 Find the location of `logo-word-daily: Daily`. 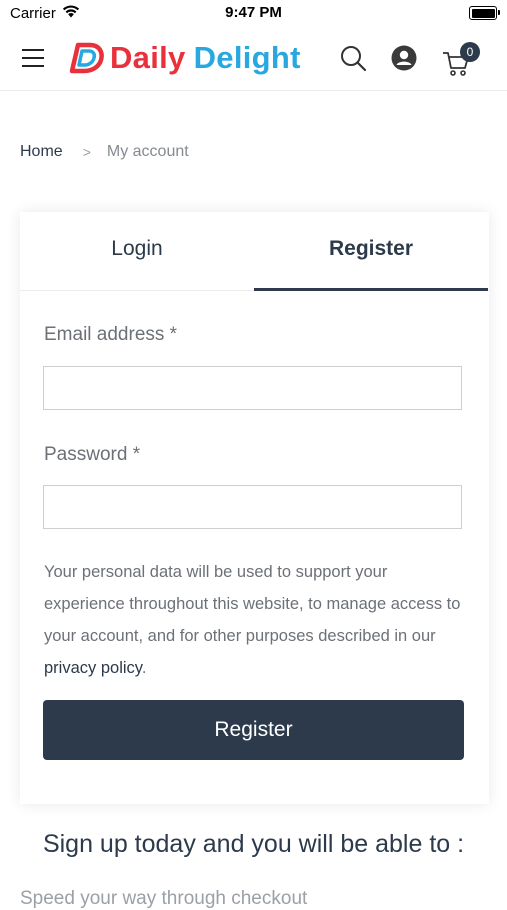

logo-word-daily: Daily is located at coordinates (148, 57).